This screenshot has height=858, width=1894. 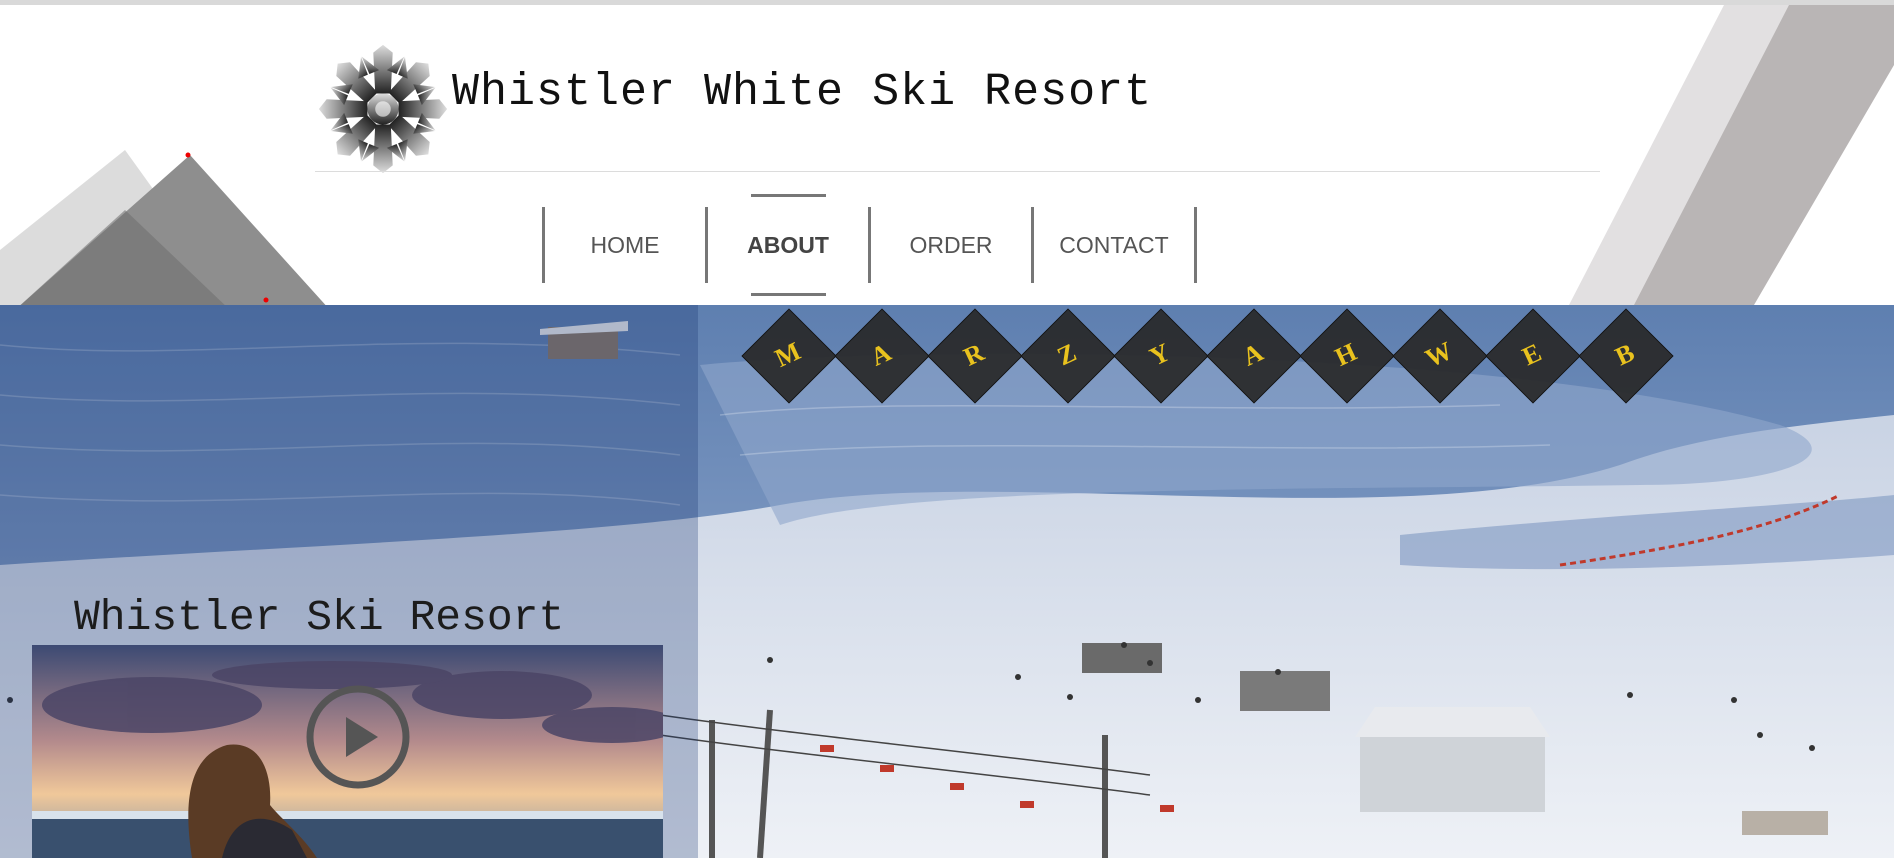 What do you see at coordinates (802, 92) in the screenshot?
I see `site-title: Whistler White Ski Resort` at bounding box center [802, 92].